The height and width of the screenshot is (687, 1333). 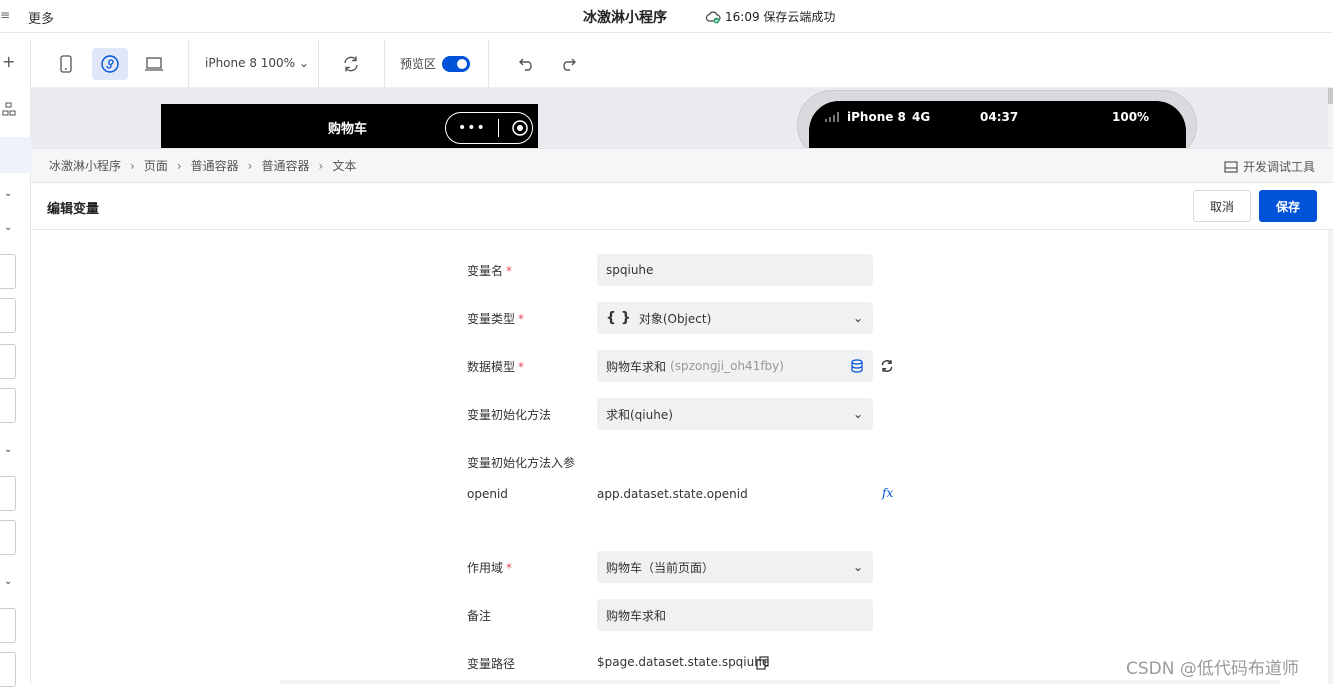 I want to click on init-params-label: 变量初始化方法入参, so click(x=521, y=463).